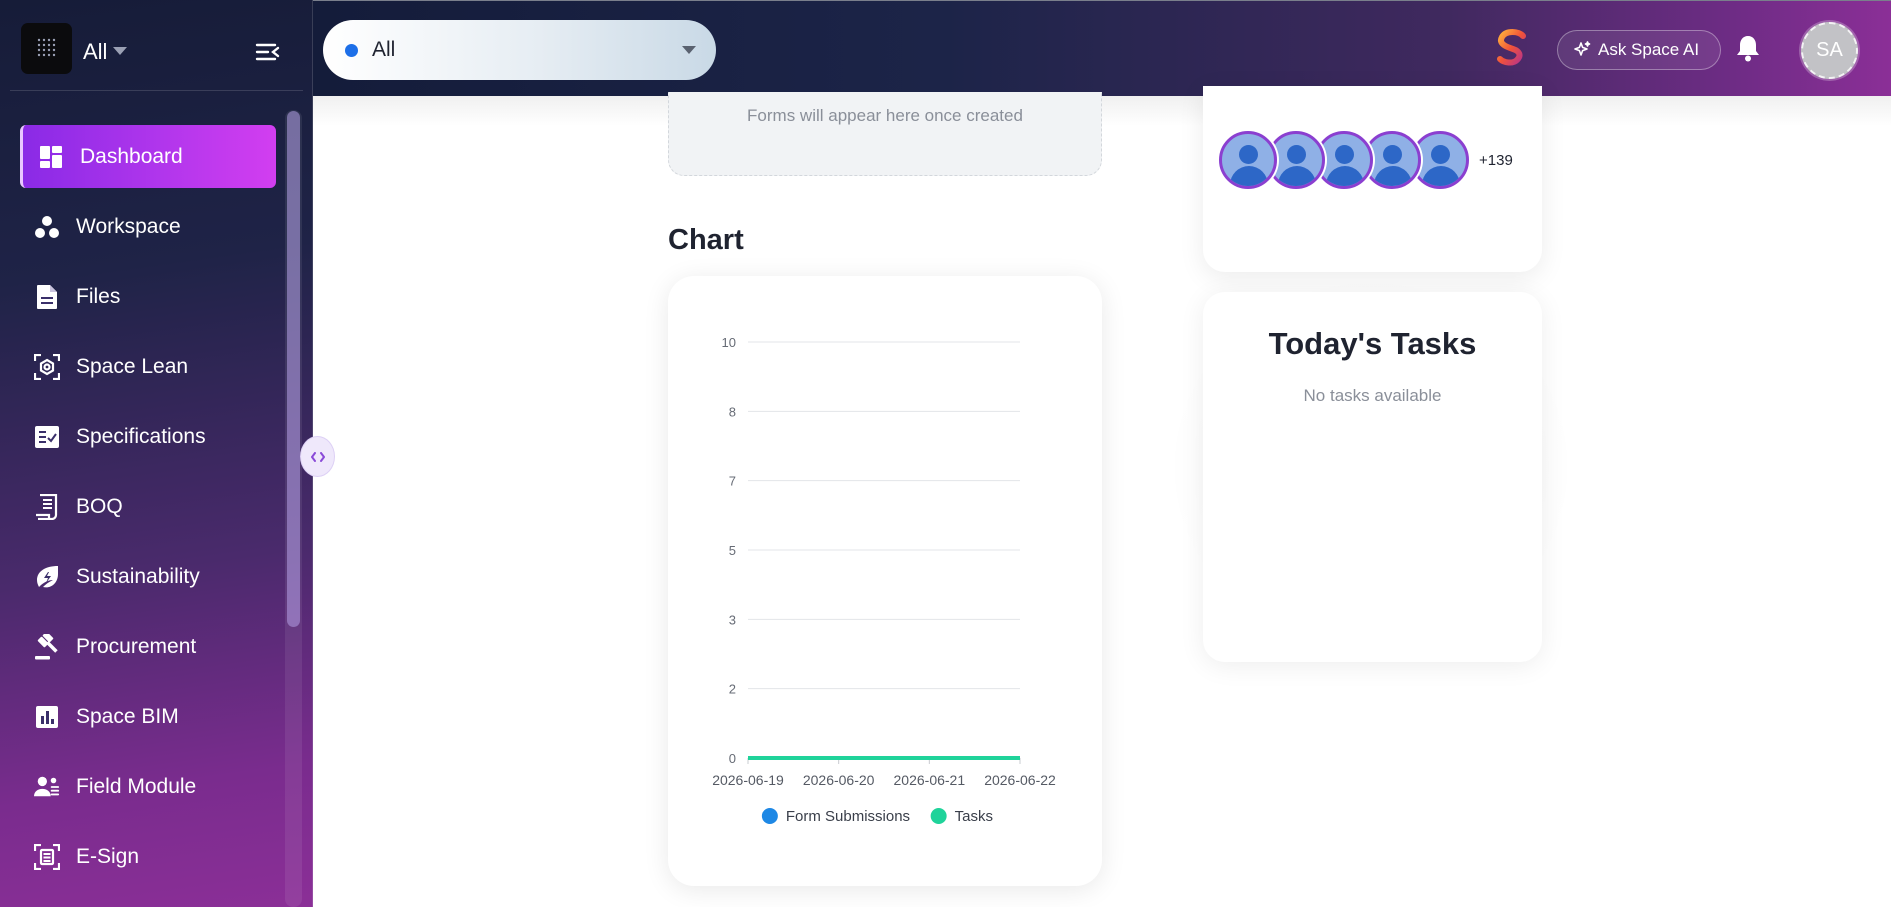  What do you see at coordinates (47, 787) in the screenshot?
I see `field-team-icon` at bounding box center [47, 787].